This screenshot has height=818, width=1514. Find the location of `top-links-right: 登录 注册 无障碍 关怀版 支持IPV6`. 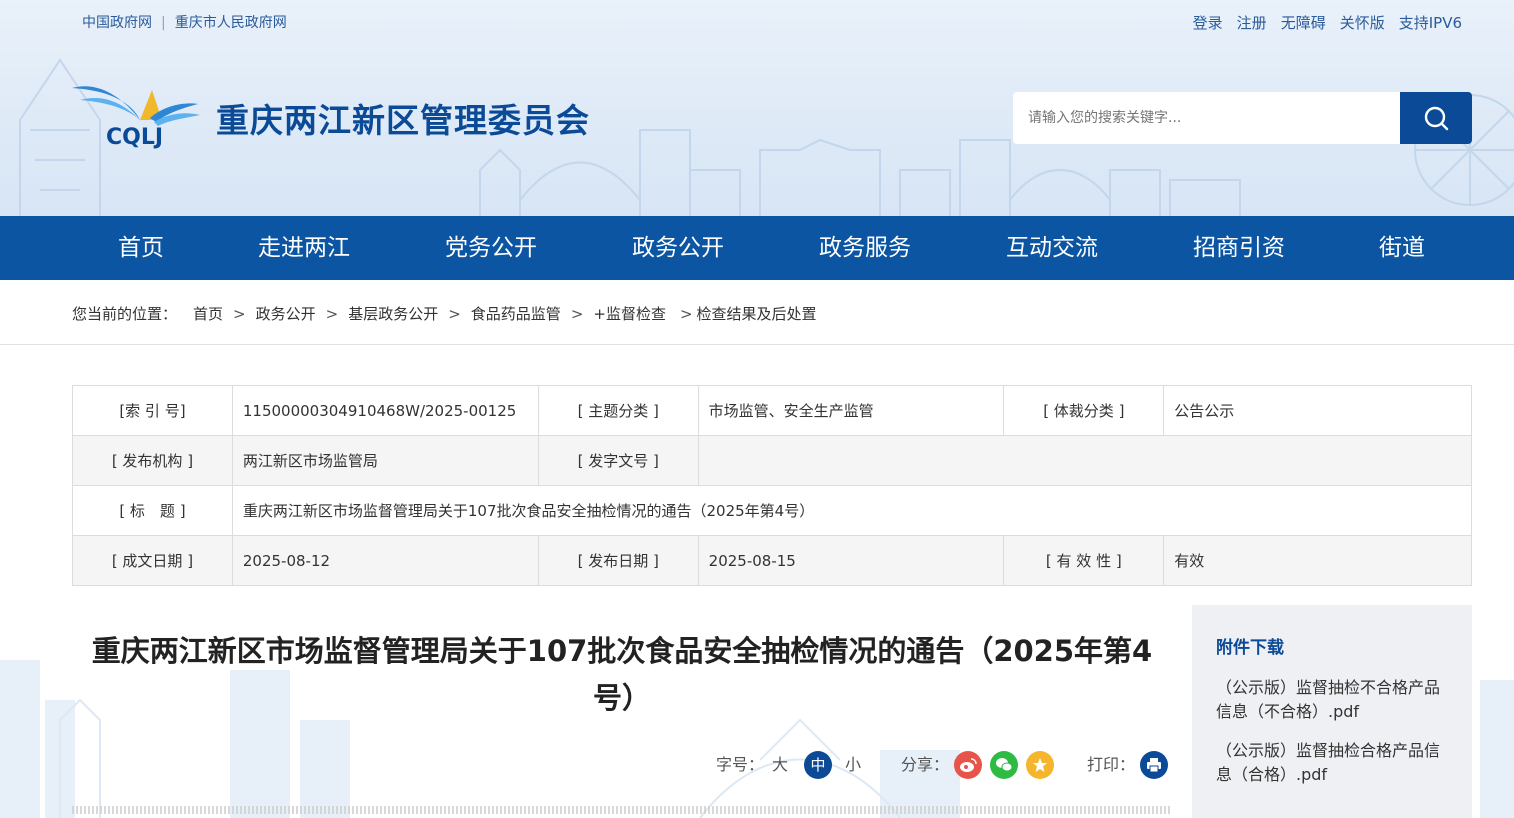

top-links-right: 登录 注册 无障碍 关怀版 支持IPV6 is located at coordinates (1320, 22).